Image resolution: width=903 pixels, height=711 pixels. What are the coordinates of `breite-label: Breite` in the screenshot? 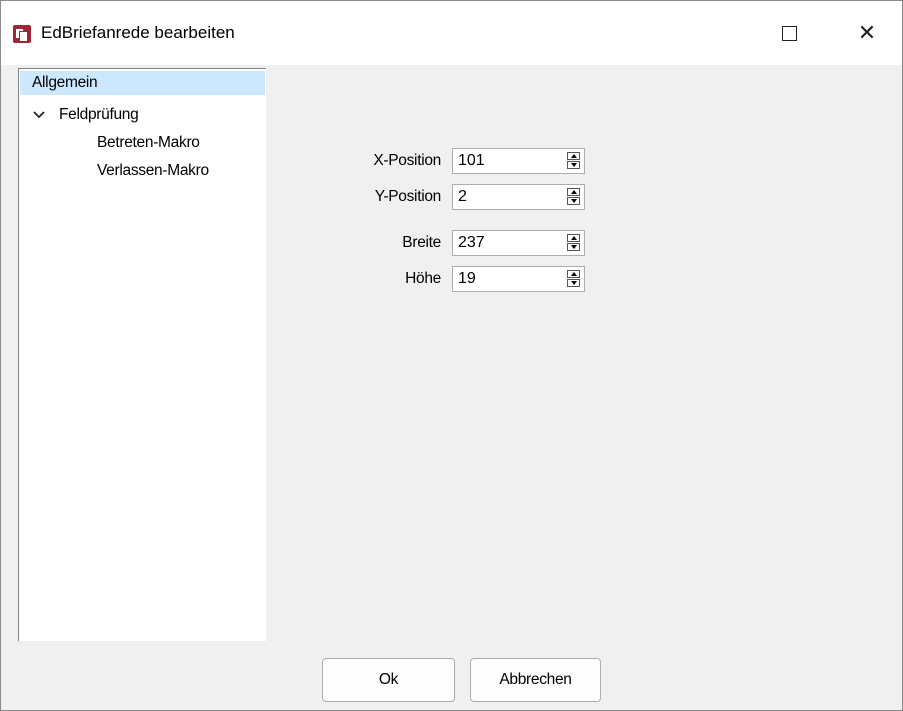 It's located at (421, 242).